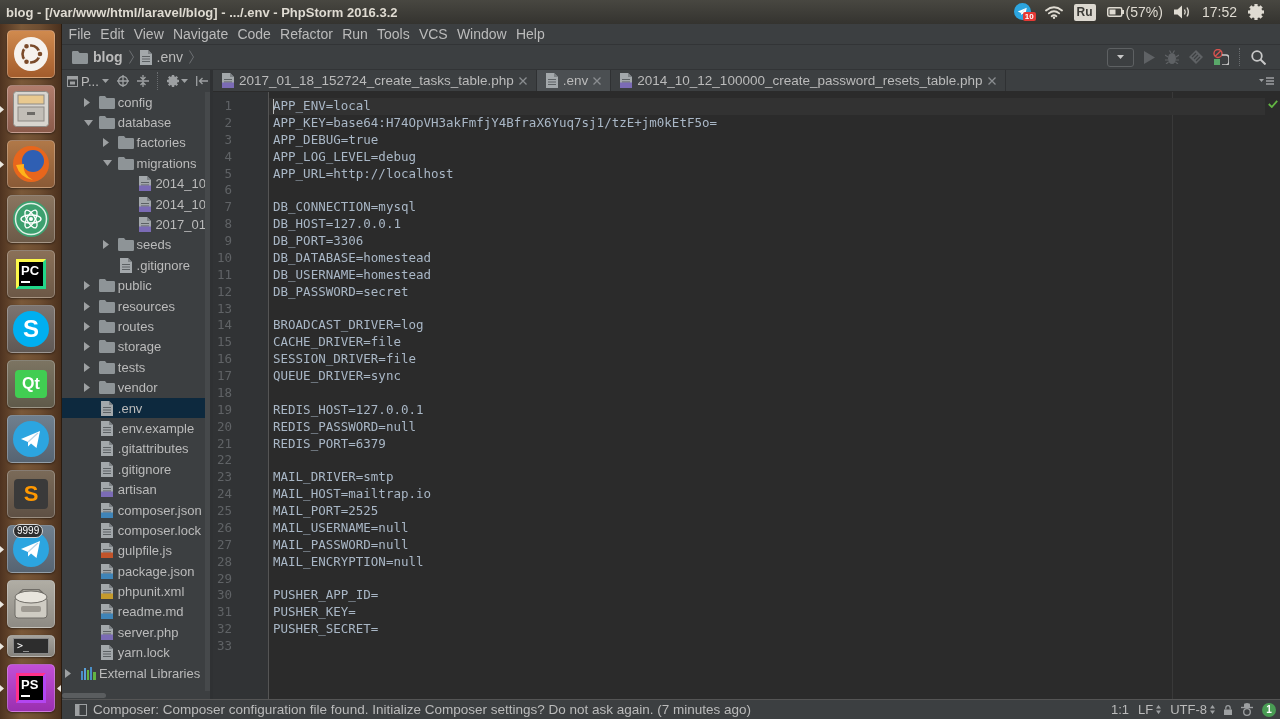  I want to click on tree-item: artisan, so click(133, 489).